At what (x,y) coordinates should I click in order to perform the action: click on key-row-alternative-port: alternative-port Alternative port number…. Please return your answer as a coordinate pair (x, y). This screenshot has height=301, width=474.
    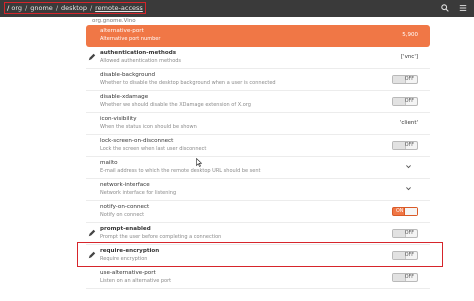
    Looking at the image, I should click on (258, 36).